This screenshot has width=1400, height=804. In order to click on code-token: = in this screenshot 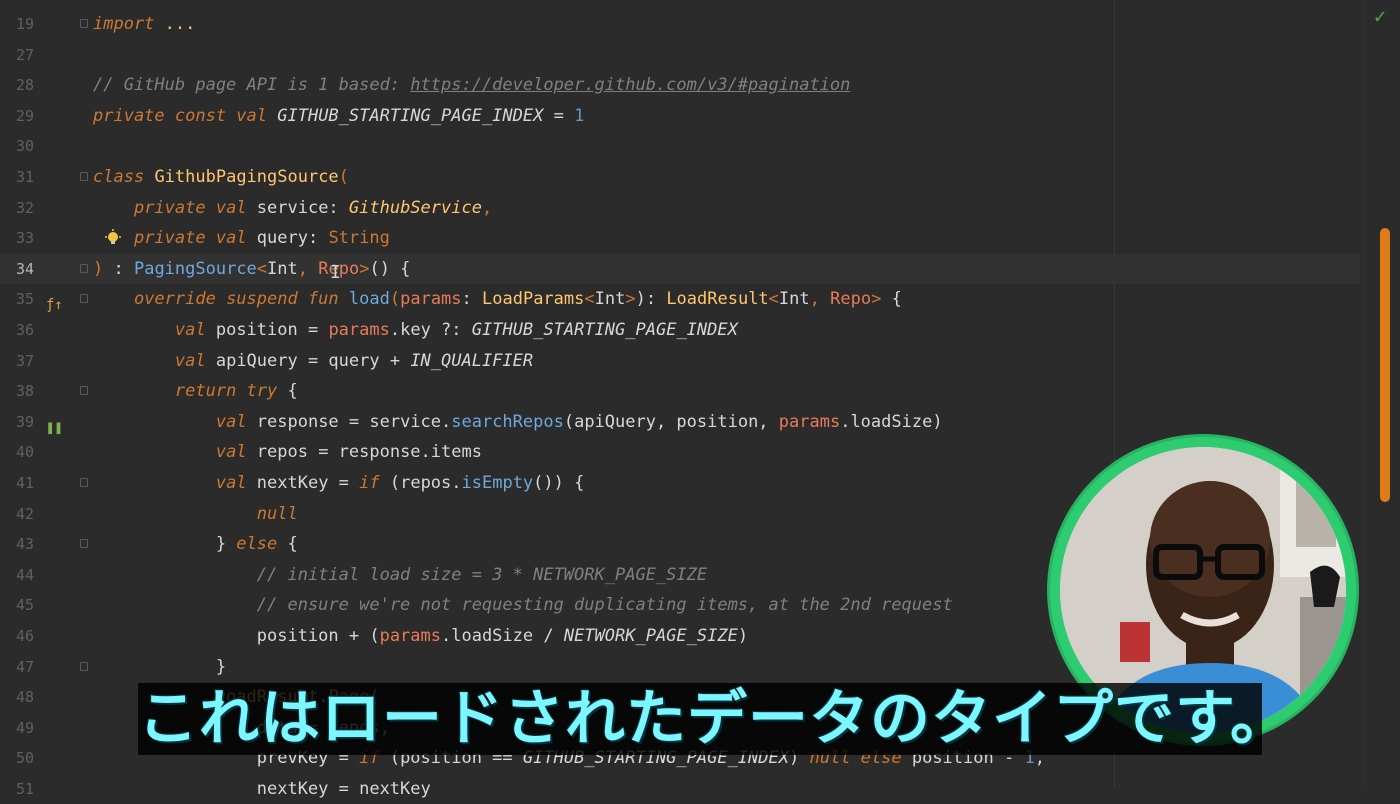, I will do `click(559, 116)`.